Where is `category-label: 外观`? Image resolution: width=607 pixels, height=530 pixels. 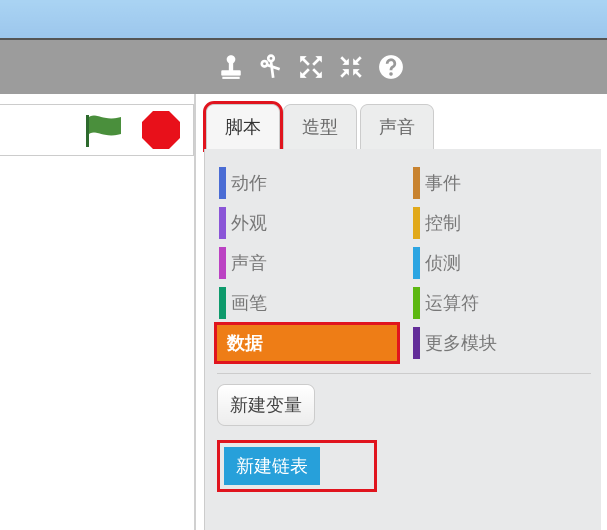
category-label: 外观 is located at coordinates (249, 223).